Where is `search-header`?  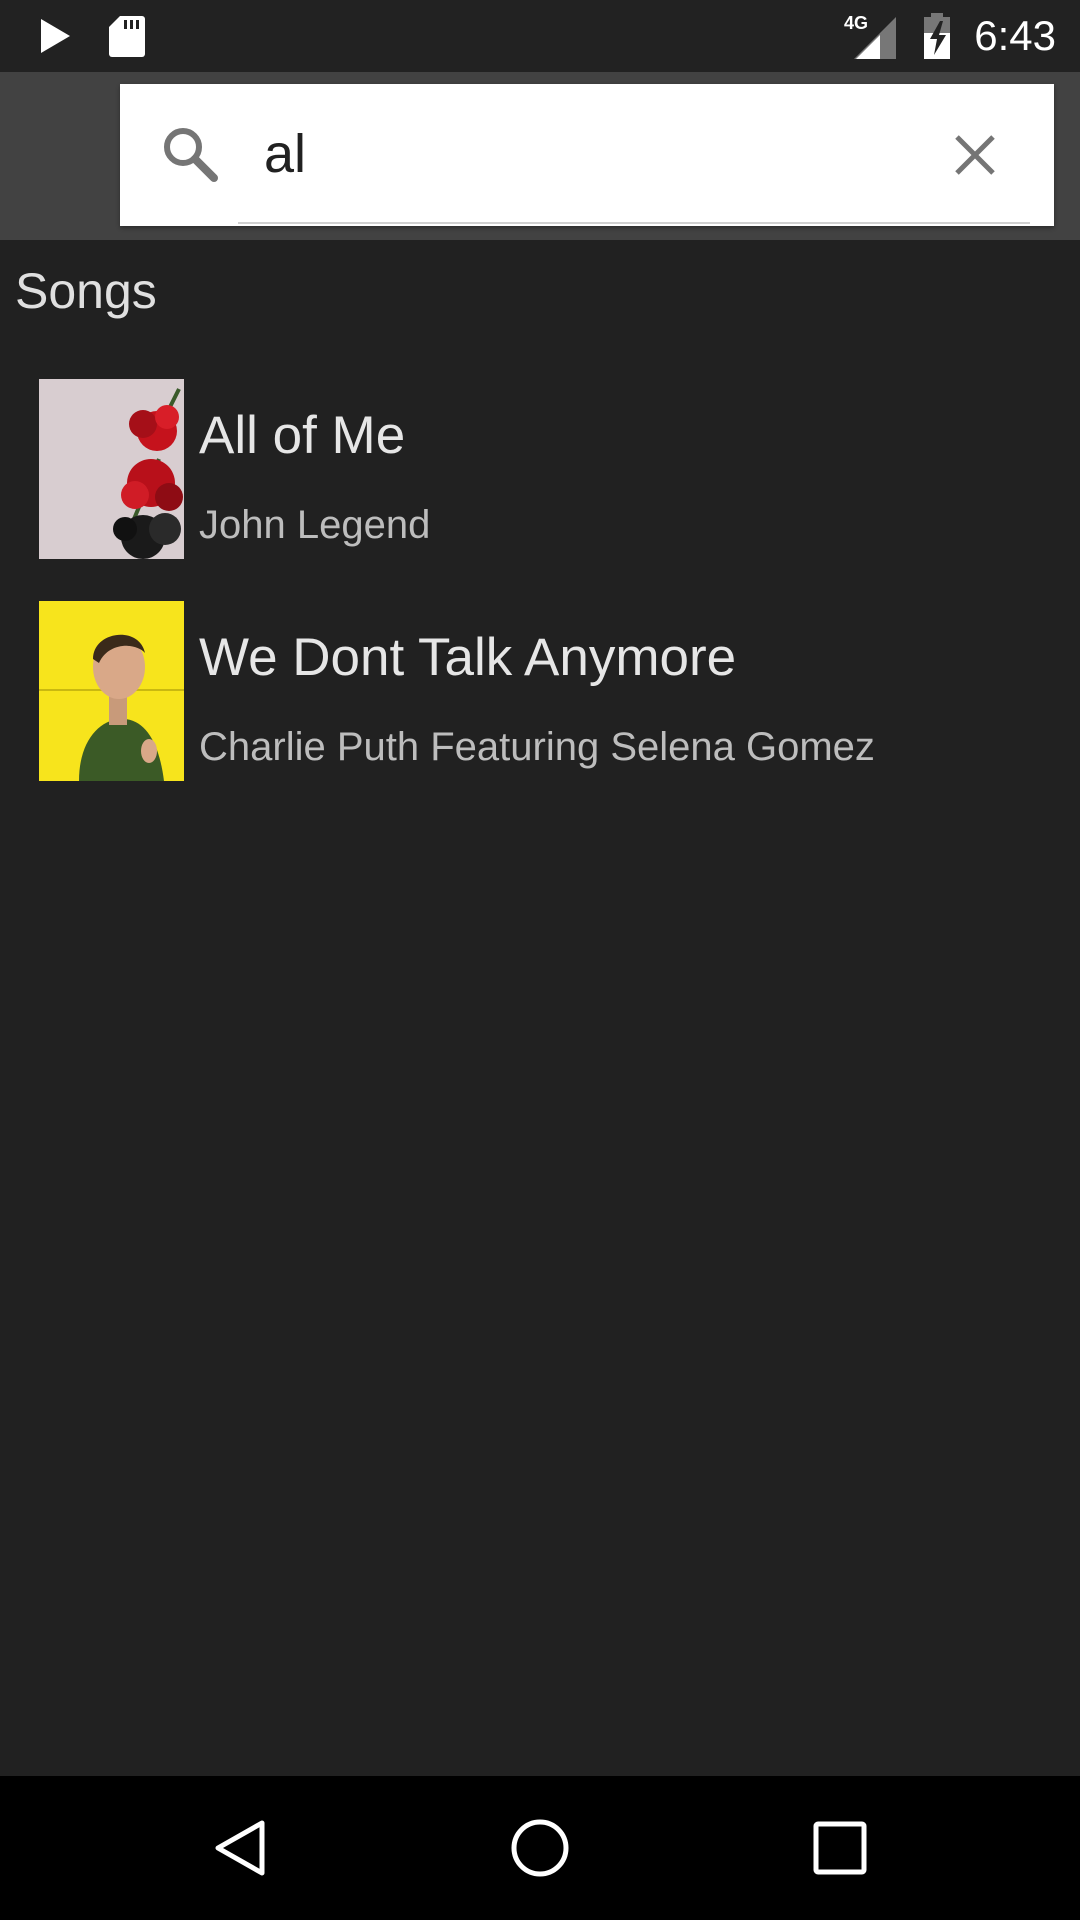 search-header is located at coordinates (540, 156).